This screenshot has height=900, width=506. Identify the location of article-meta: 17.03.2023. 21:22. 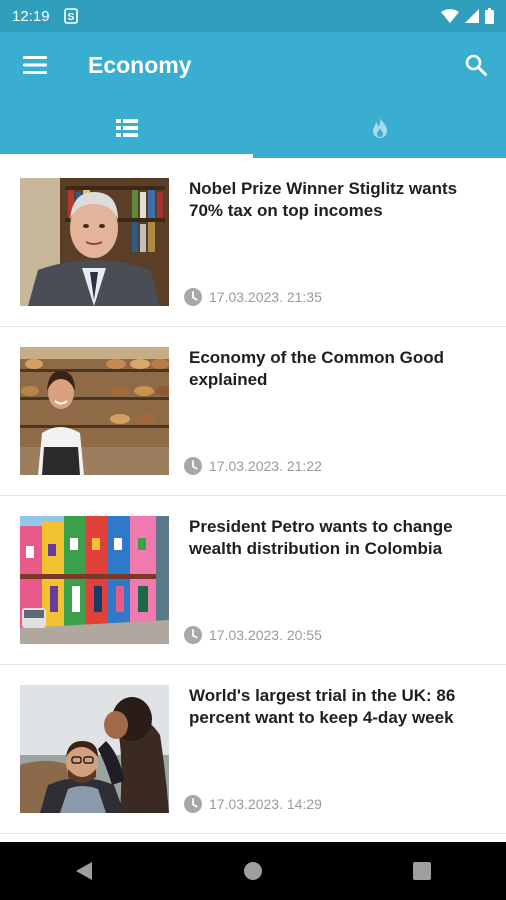
(253, 466).